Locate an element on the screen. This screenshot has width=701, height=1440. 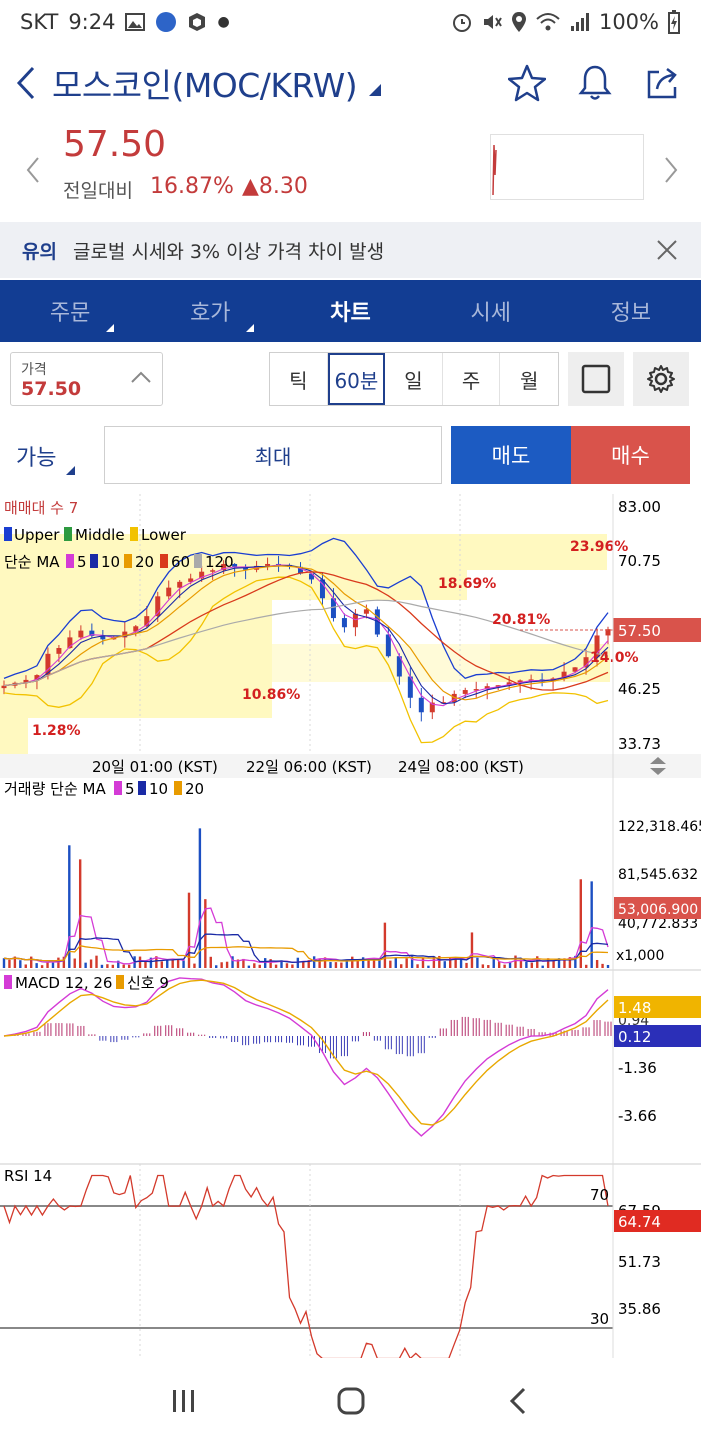
next-coin-button is located at coordinates (671, 170).